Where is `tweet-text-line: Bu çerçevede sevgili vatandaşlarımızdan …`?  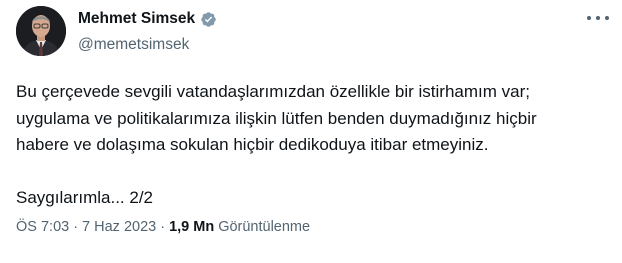 tweet-text-line: Bu çerçevede sevgili vatandaşlarımızdan … is located at coordinates (273, 91).